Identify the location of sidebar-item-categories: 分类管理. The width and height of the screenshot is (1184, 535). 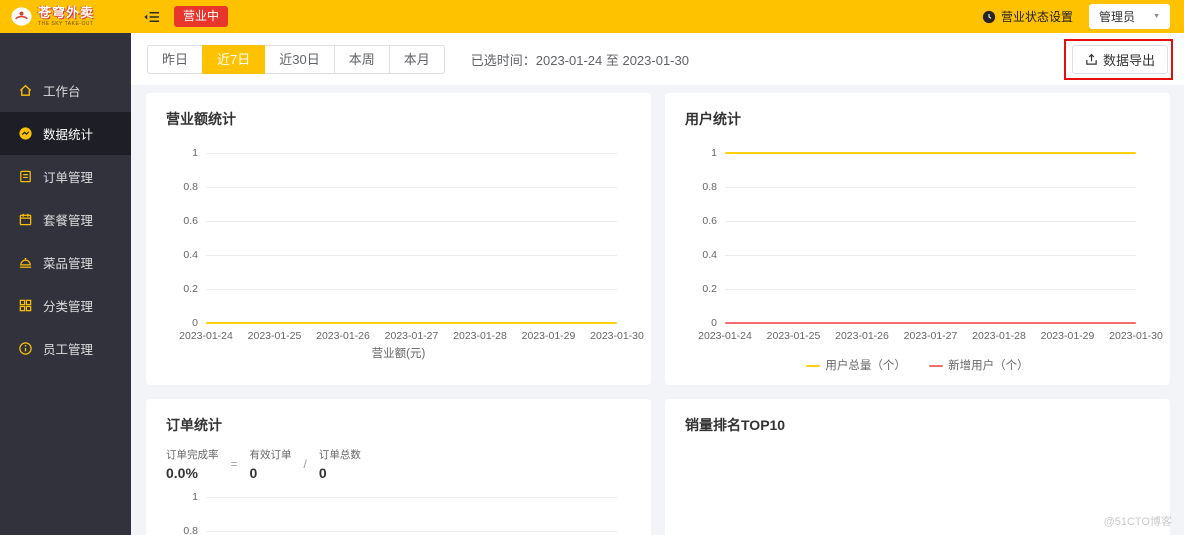
(65, 305).